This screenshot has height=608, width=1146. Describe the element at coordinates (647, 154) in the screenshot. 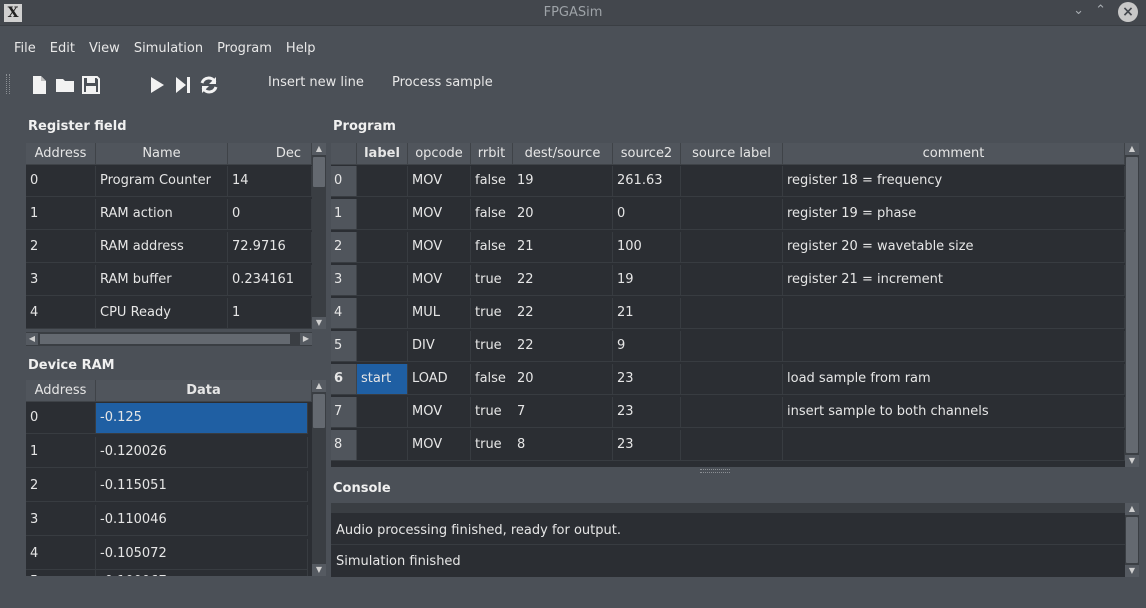

I see `program-header-source2: source2` at that location.